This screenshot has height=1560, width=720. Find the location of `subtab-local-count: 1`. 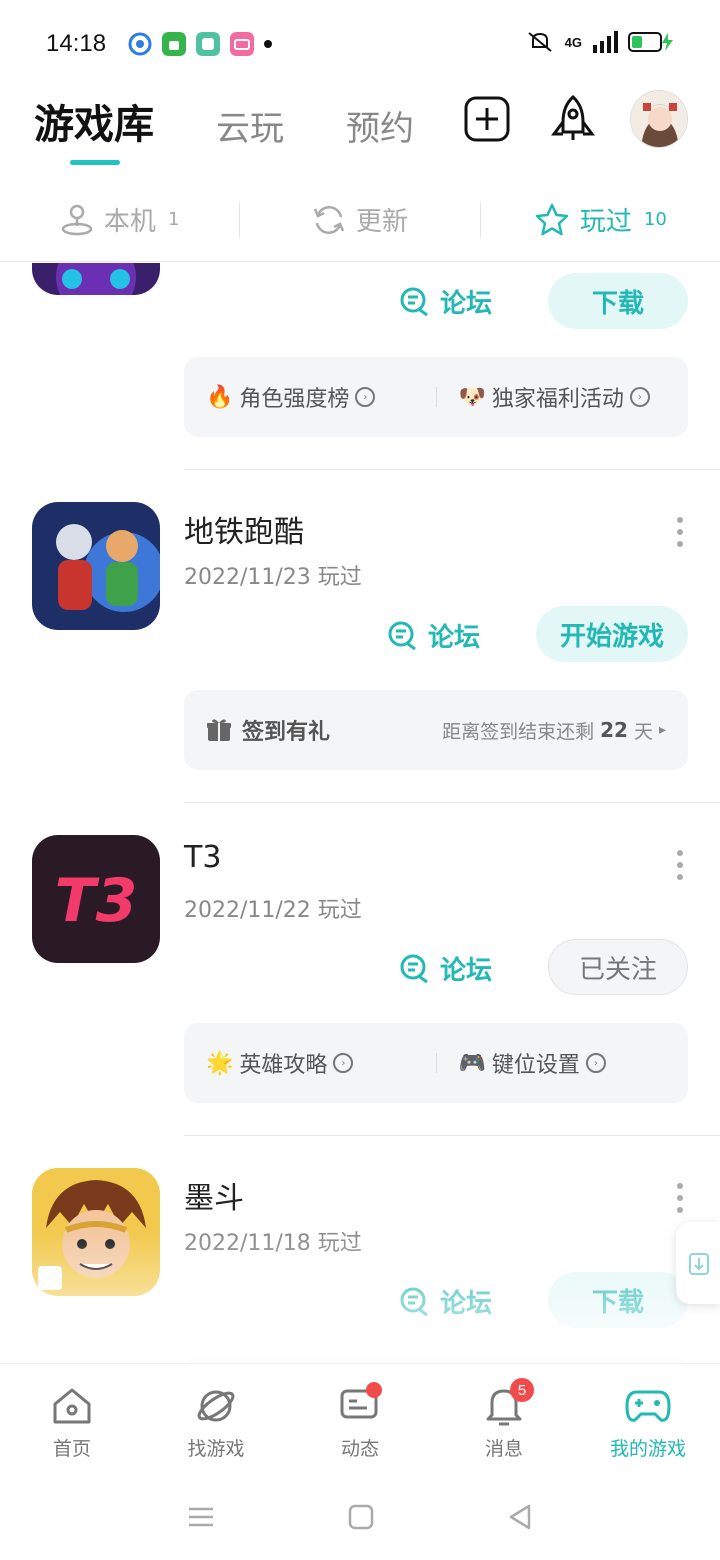

subtab-local-count: 1 is located at coordinates (173, 219).